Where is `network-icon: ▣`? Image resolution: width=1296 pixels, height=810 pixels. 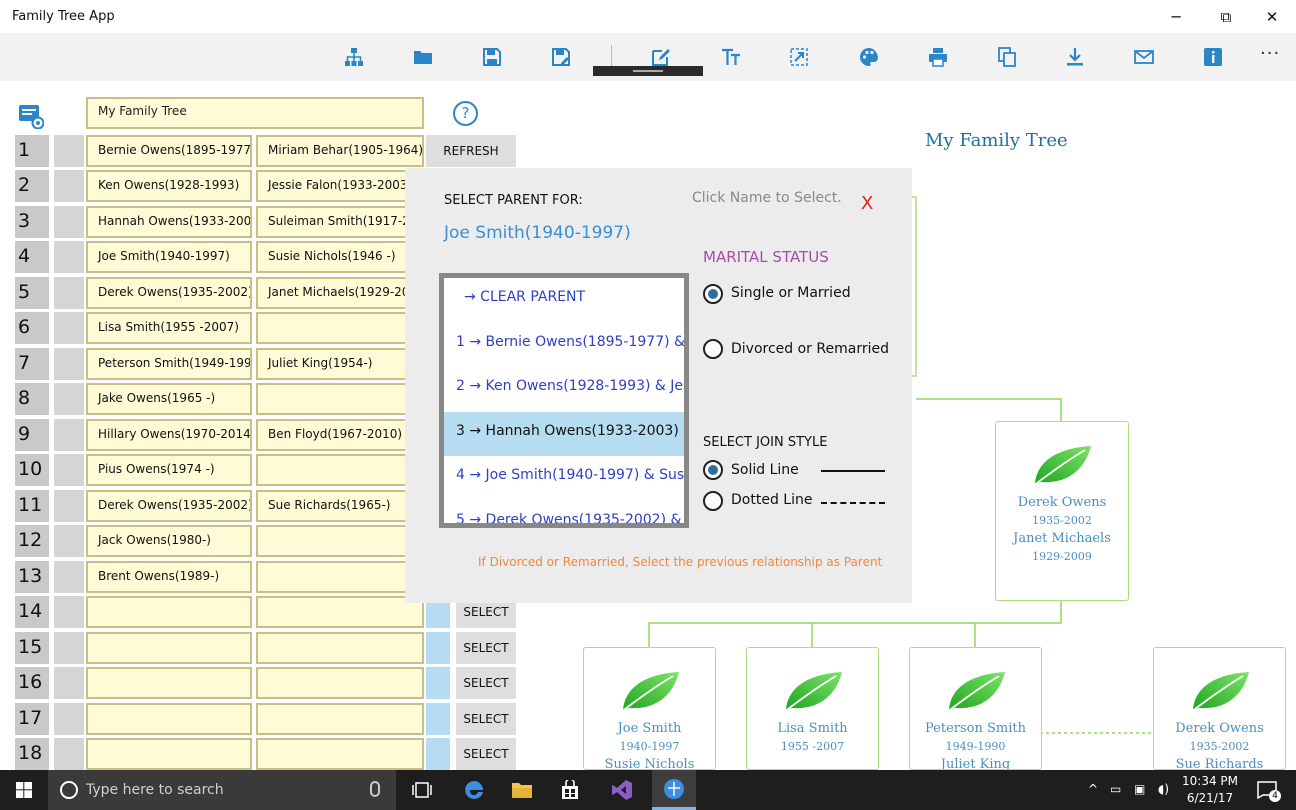
network-icon: ▣ is located at coordinates (1139, 789).